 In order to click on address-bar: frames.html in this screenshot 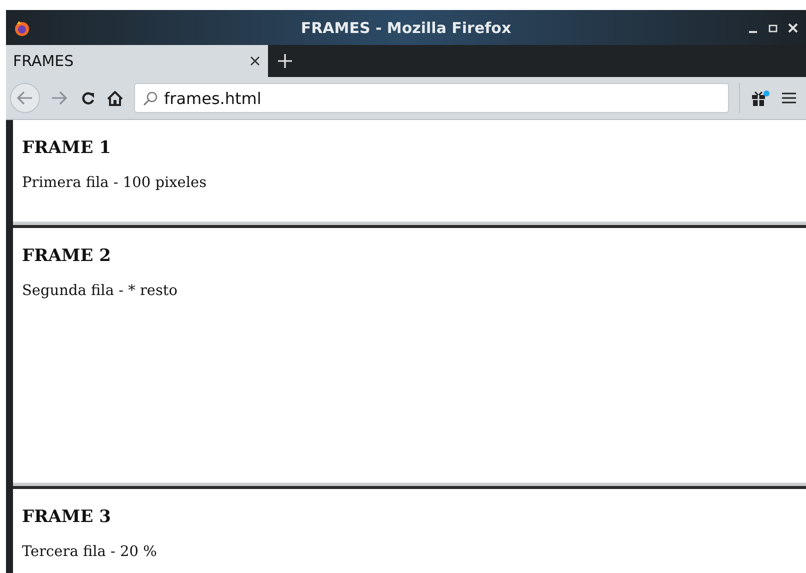, I will do `click(431, 98)`.